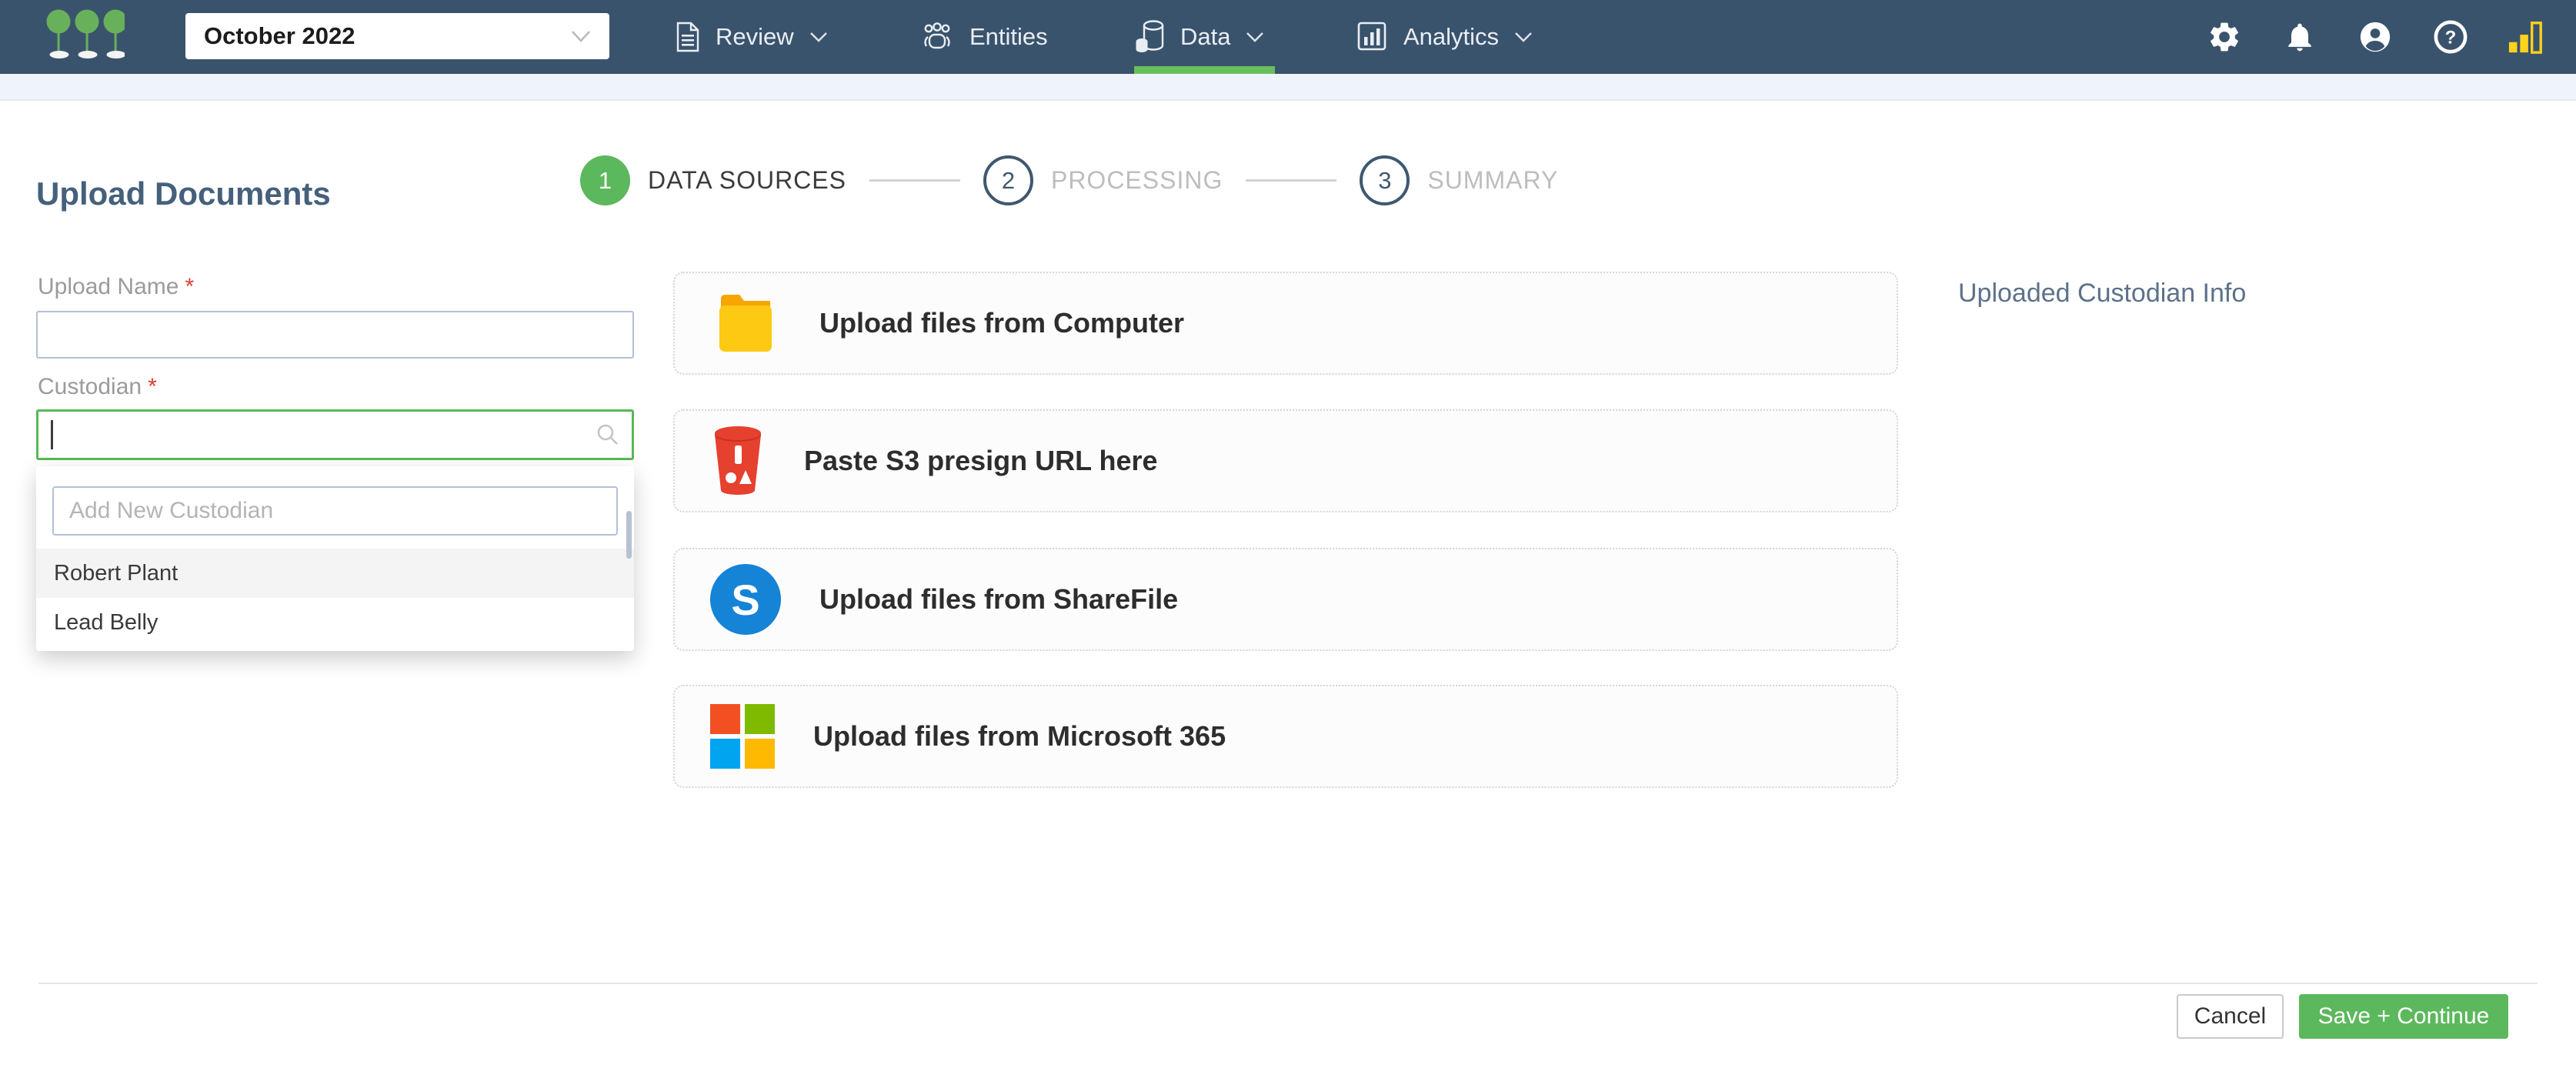 Image resolution: width=2576 pixels, height=1068 pixels. I want to click on help-icon: ?, so click(2450, 37).